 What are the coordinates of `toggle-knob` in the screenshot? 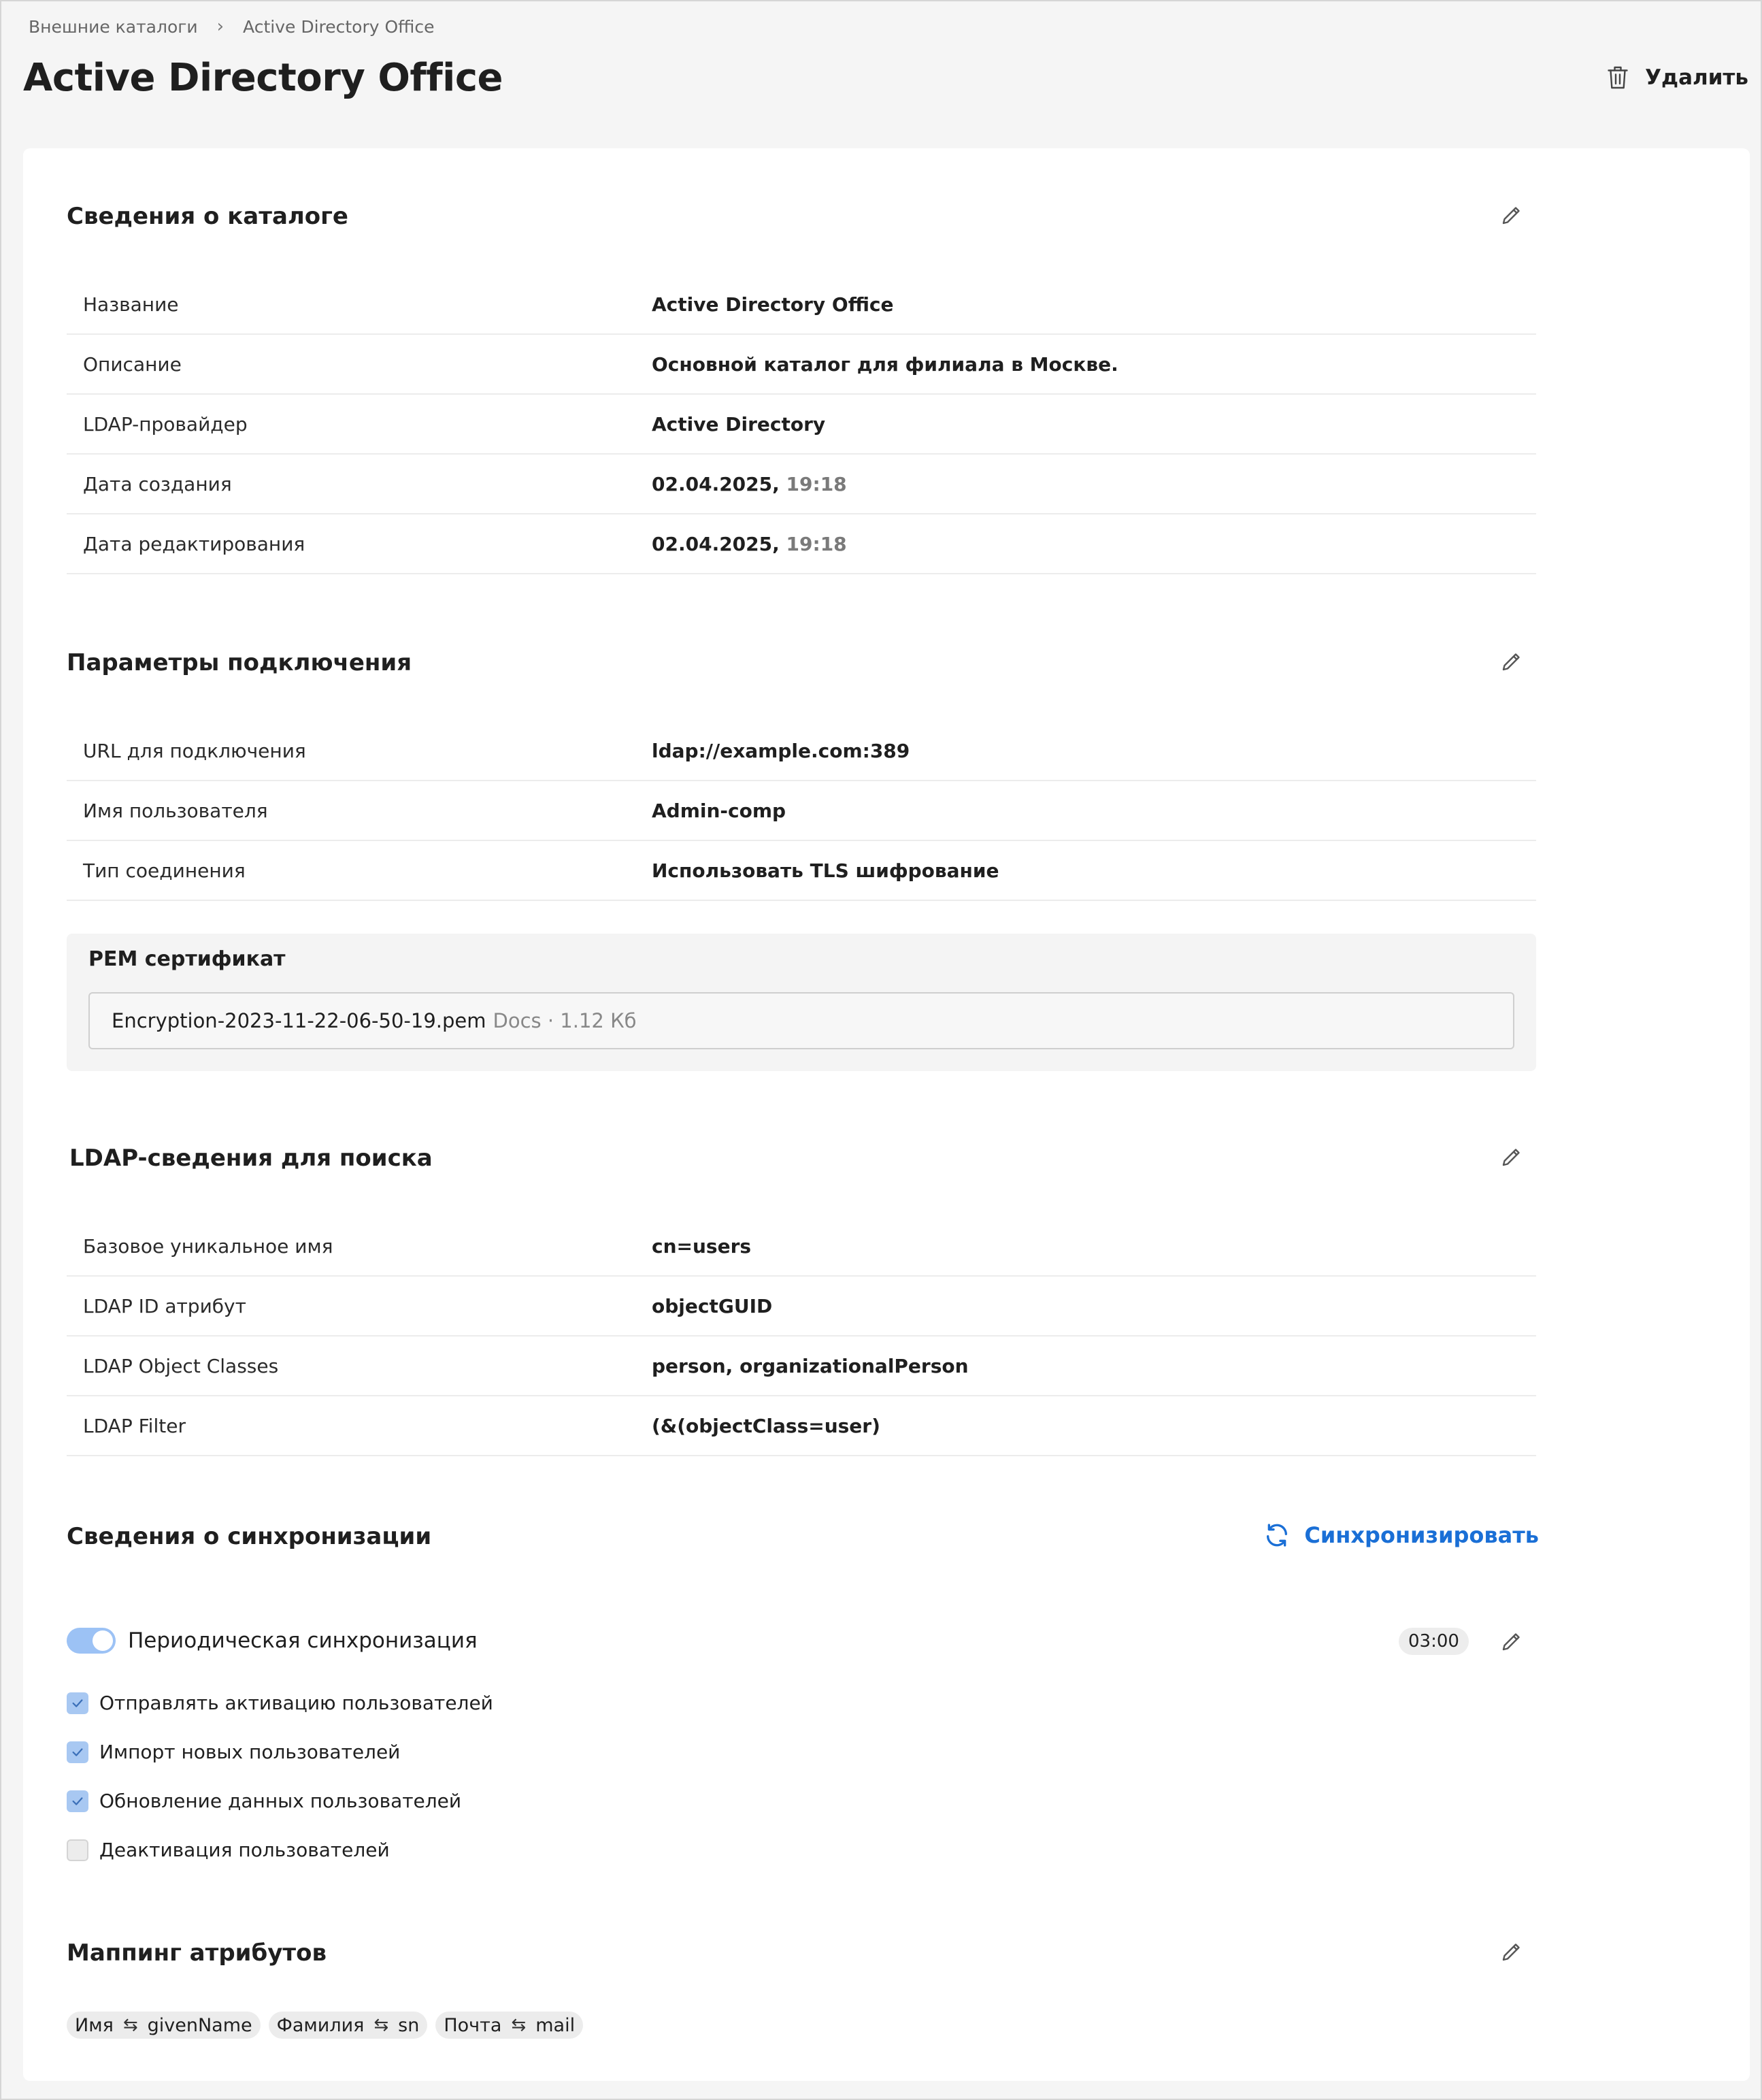 It's located at (103, 1640).